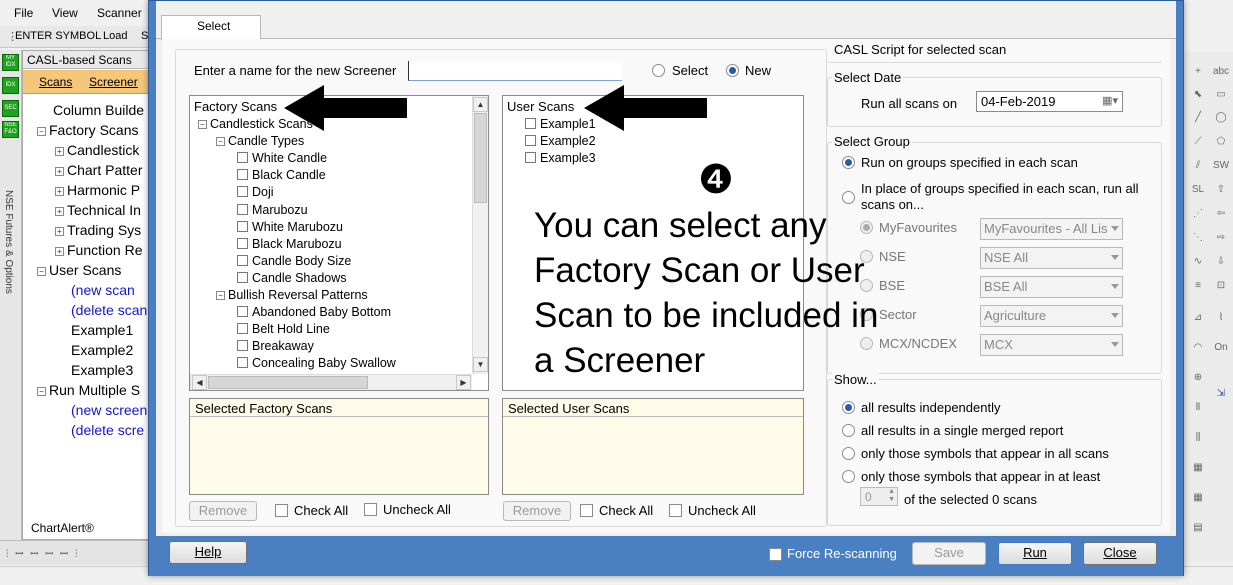 Image resolution: width=1233 pixels, height=585 pixels. Describe the element at coordinates (1221, 395) in the screenshot. I see `pointer-icon: ⇲` at that location.